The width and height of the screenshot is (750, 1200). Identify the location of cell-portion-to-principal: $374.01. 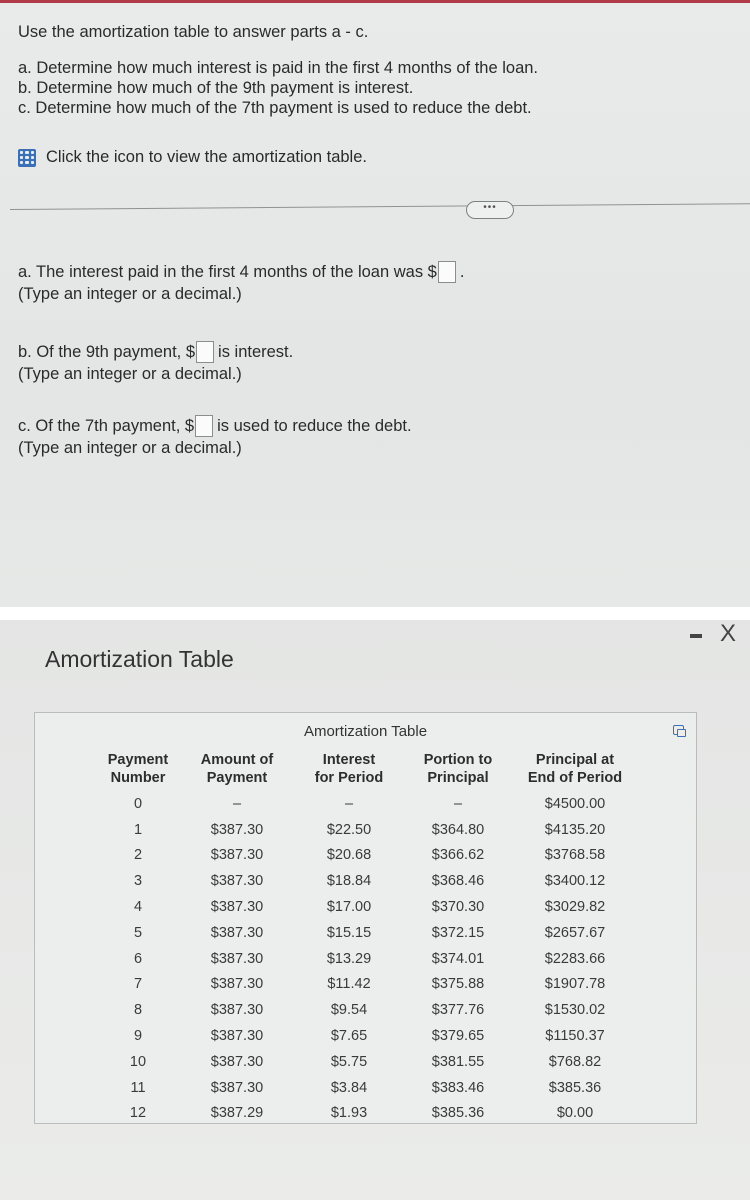
(458, 958).